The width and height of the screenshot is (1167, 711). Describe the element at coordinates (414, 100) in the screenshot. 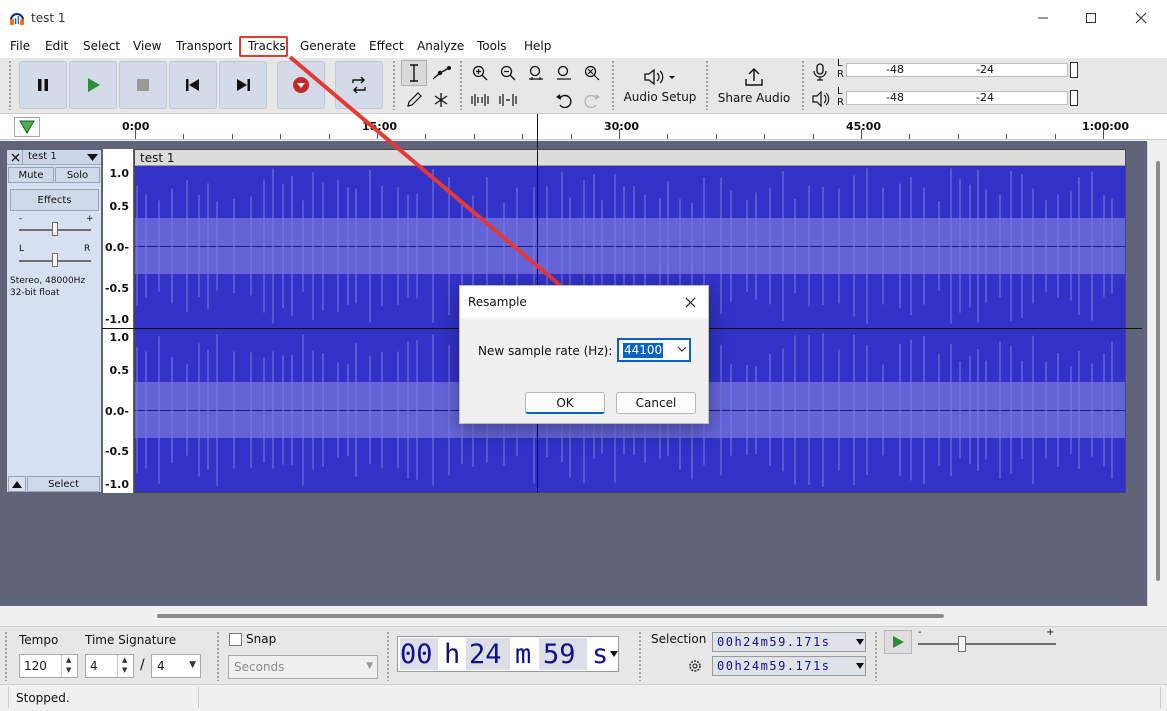

I see `draw-tool-button` at that location.